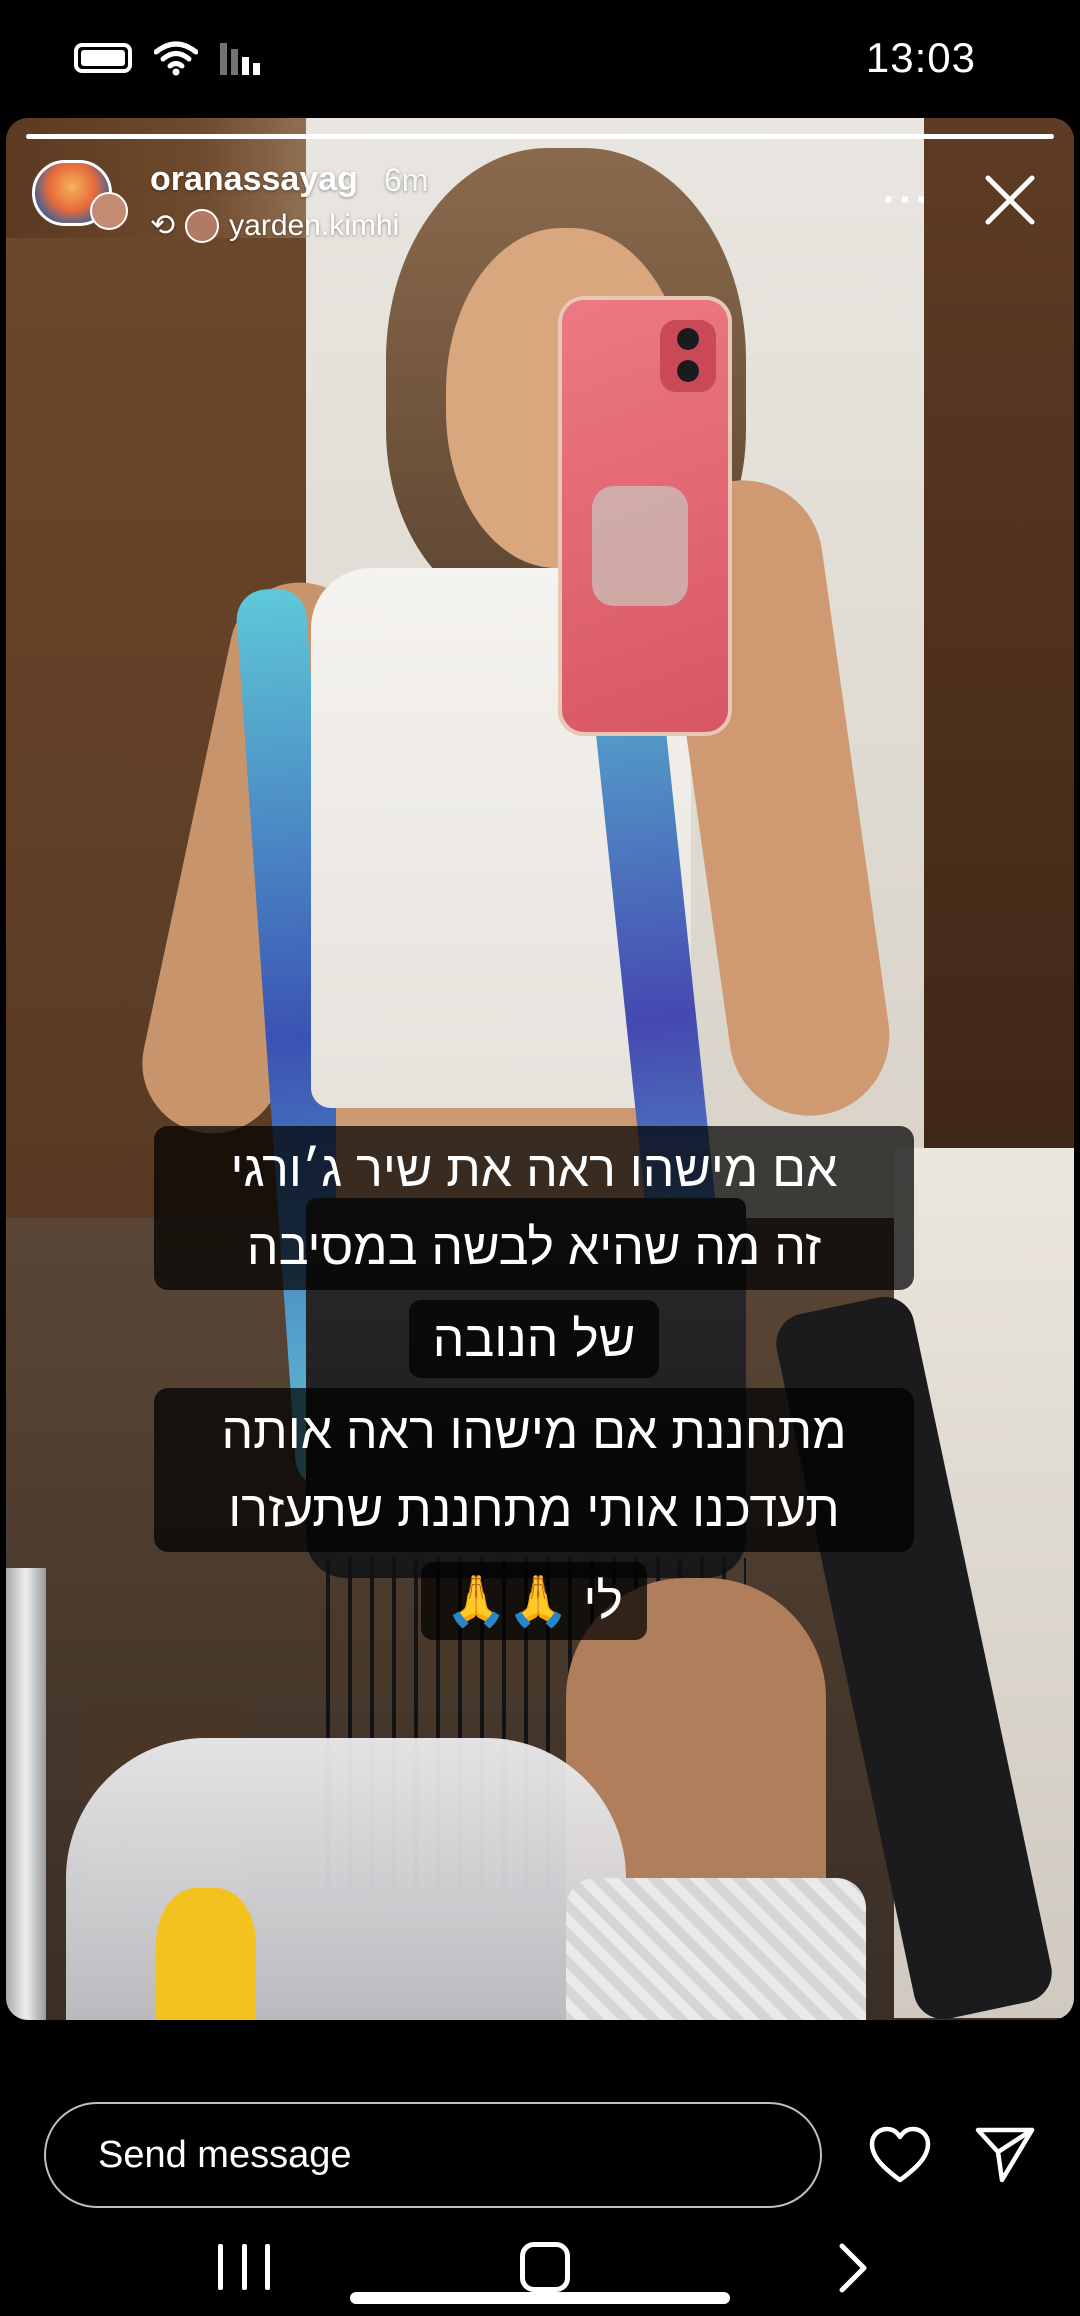  What do you see at coordinates (254, 179) in the screenshot?
I see `story-username: oranassayag` at bounding box center [254, 179].